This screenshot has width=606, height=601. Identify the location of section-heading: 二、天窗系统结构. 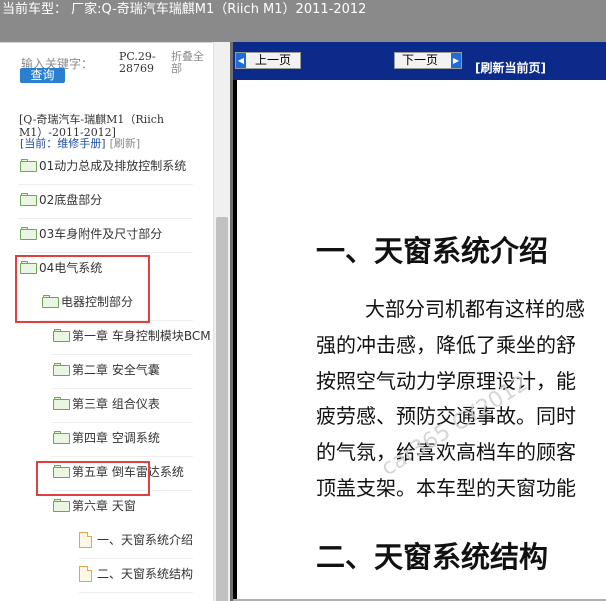
(432, 557).